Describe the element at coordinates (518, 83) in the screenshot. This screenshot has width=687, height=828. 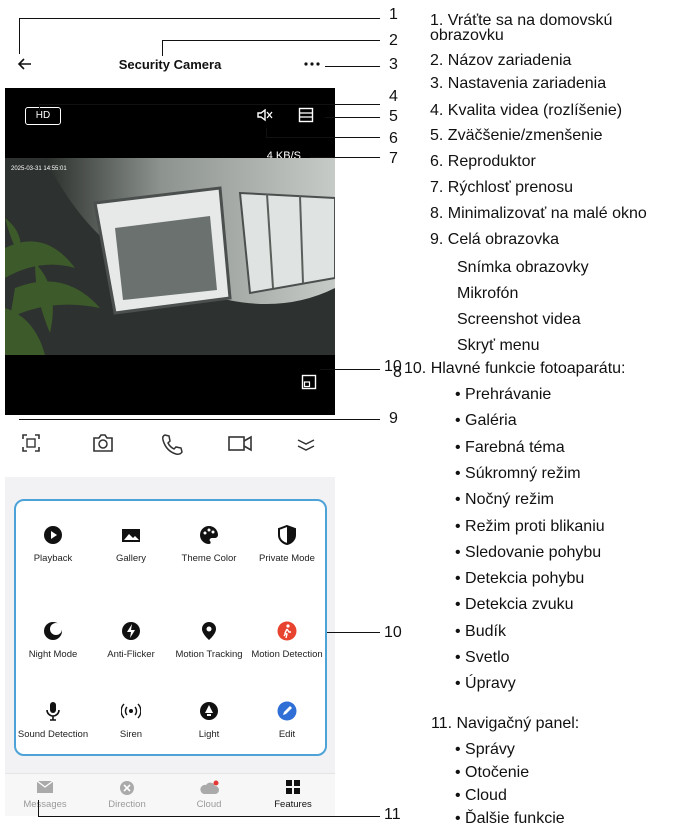
I see `legend-3: 3. Nastavenia zariadenia` at that location.